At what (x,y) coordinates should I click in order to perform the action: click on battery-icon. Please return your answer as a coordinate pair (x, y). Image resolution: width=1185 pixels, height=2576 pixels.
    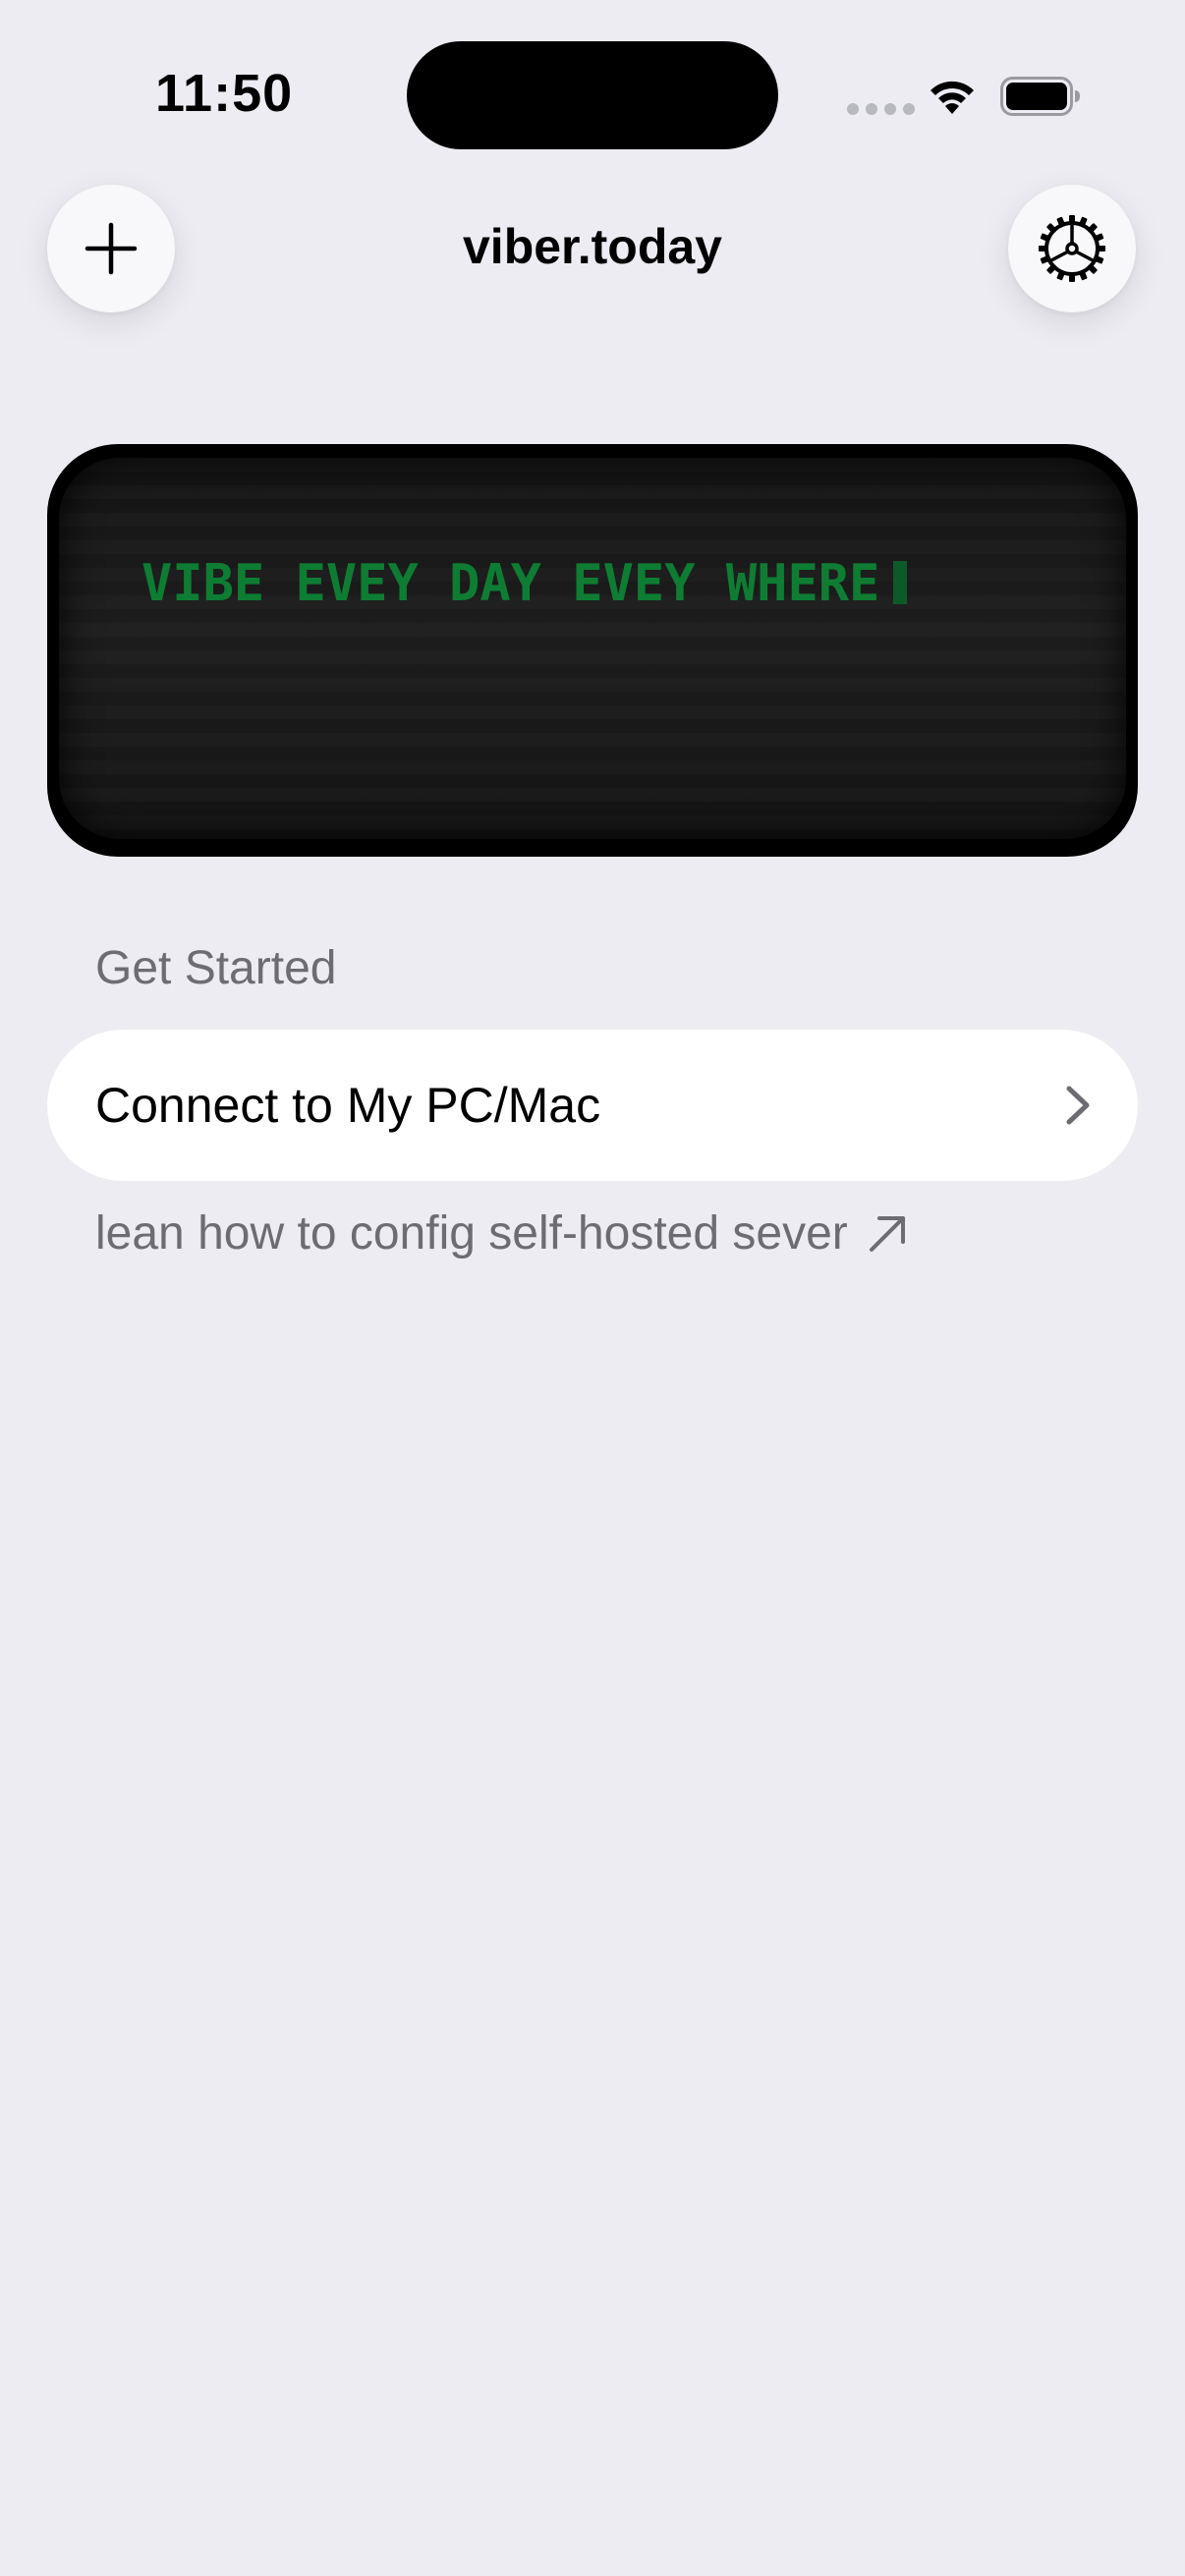
    Looking at the image, I should click on (1040, 96).